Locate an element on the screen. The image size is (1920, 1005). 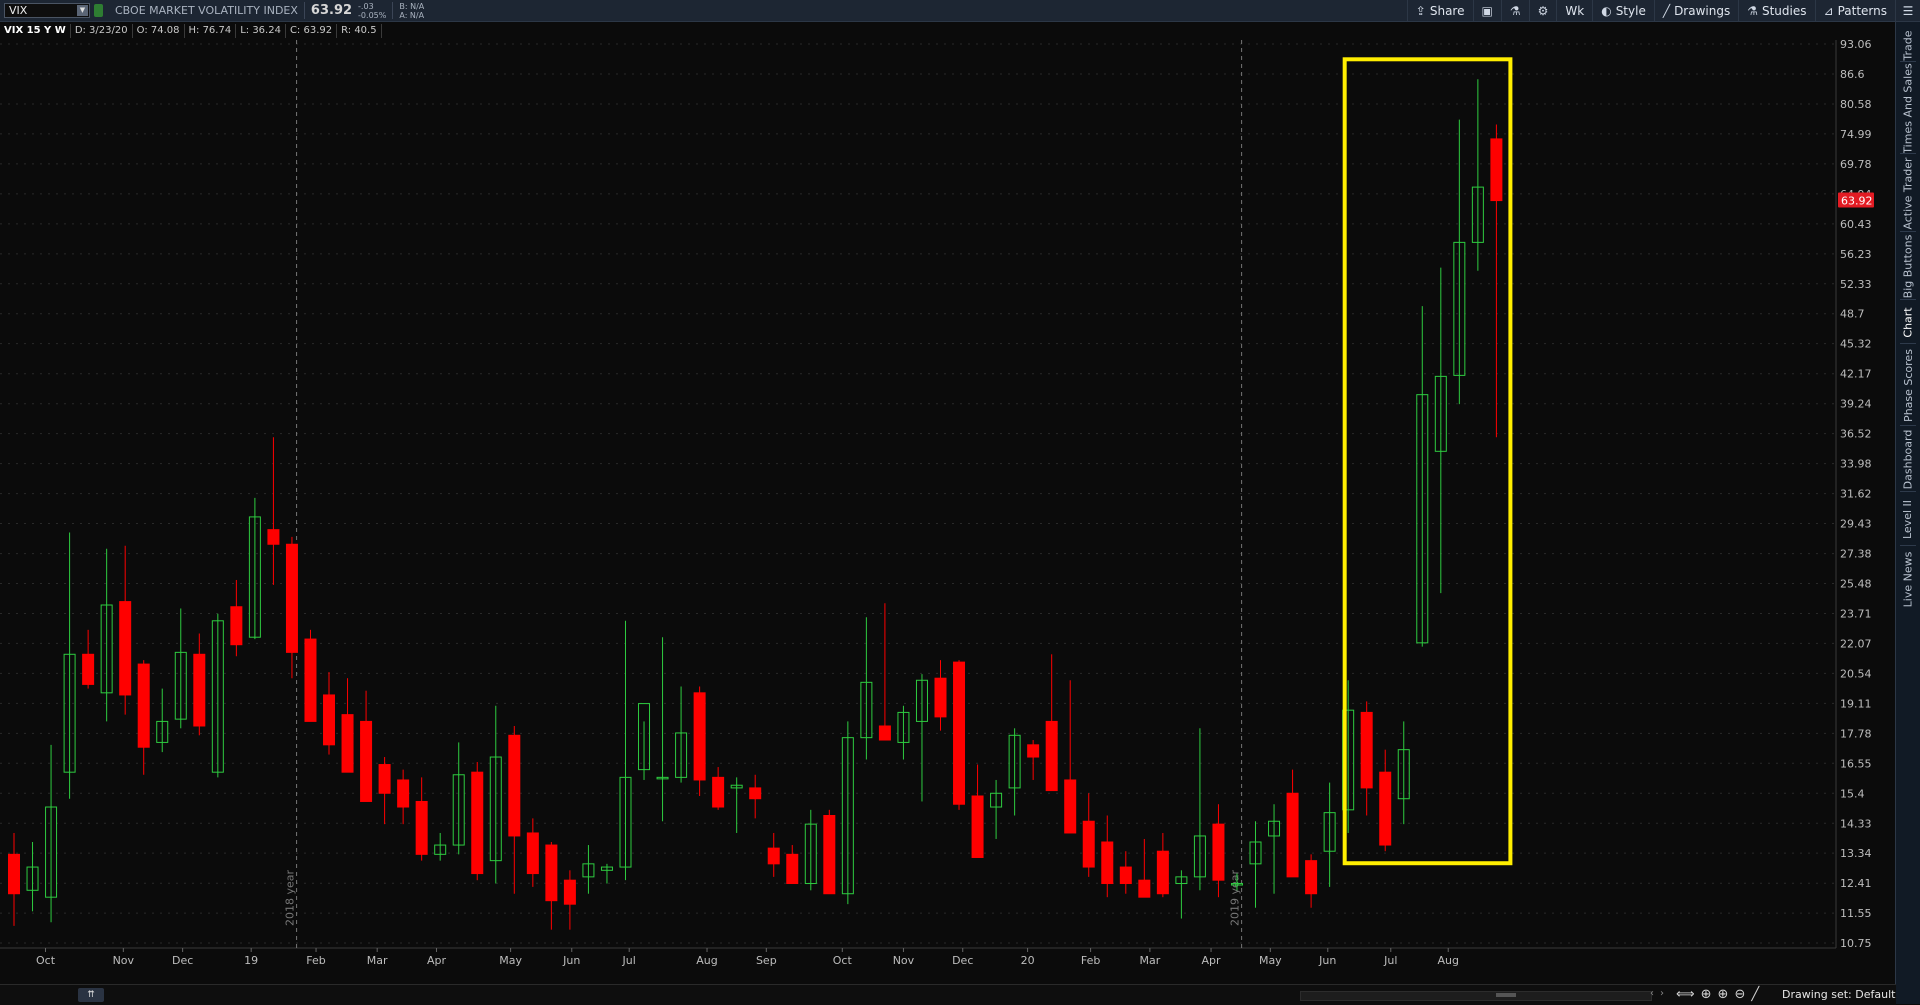
drawings-button: ╱ Drawings is located at coordinates (1695, 10).